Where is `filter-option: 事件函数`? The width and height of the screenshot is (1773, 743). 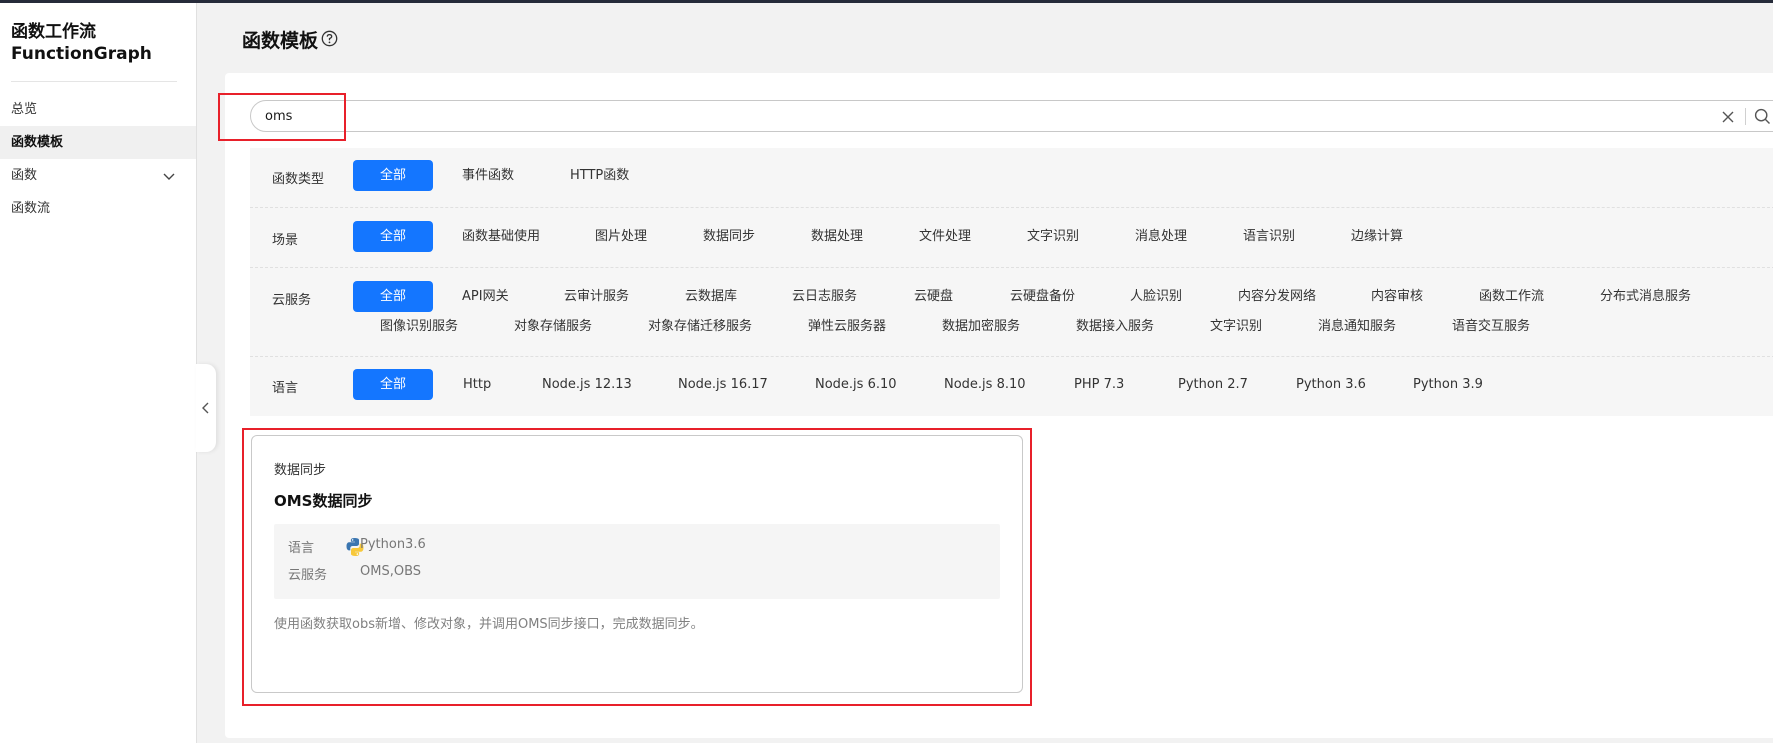
filter-option: 事件函数 is located at coordinates (488, 175).